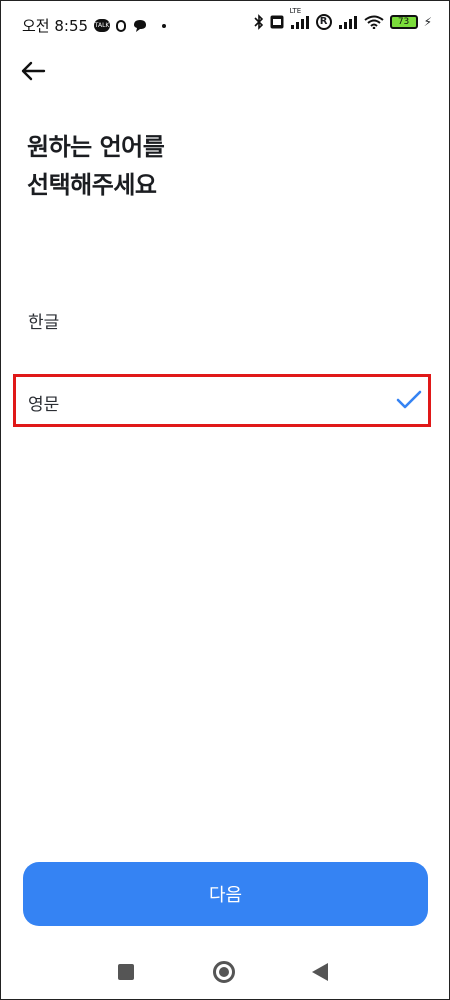  What do you see at coordinates (228, 320) in the screenshot?
I see `language-option-korean: 한글` at bounding box center [228, 320].